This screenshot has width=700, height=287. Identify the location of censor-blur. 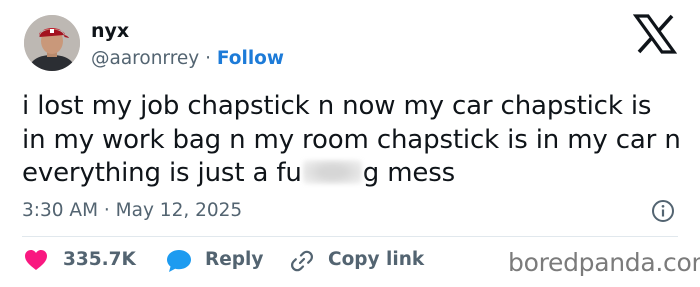
(332, 172).